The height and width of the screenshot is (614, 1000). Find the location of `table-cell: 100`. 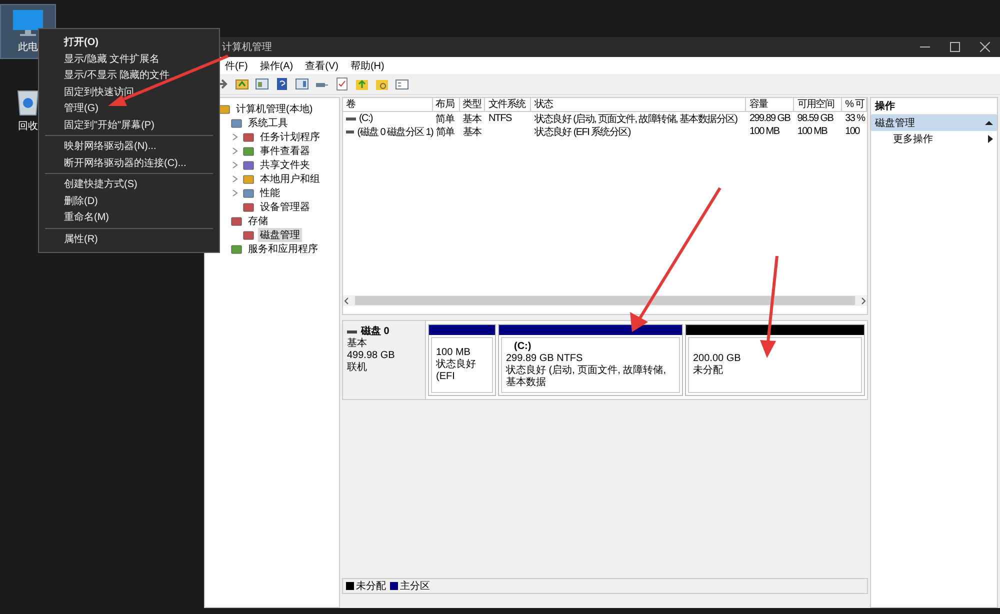

table-cell: 100 is located at coordinates (852, 131).